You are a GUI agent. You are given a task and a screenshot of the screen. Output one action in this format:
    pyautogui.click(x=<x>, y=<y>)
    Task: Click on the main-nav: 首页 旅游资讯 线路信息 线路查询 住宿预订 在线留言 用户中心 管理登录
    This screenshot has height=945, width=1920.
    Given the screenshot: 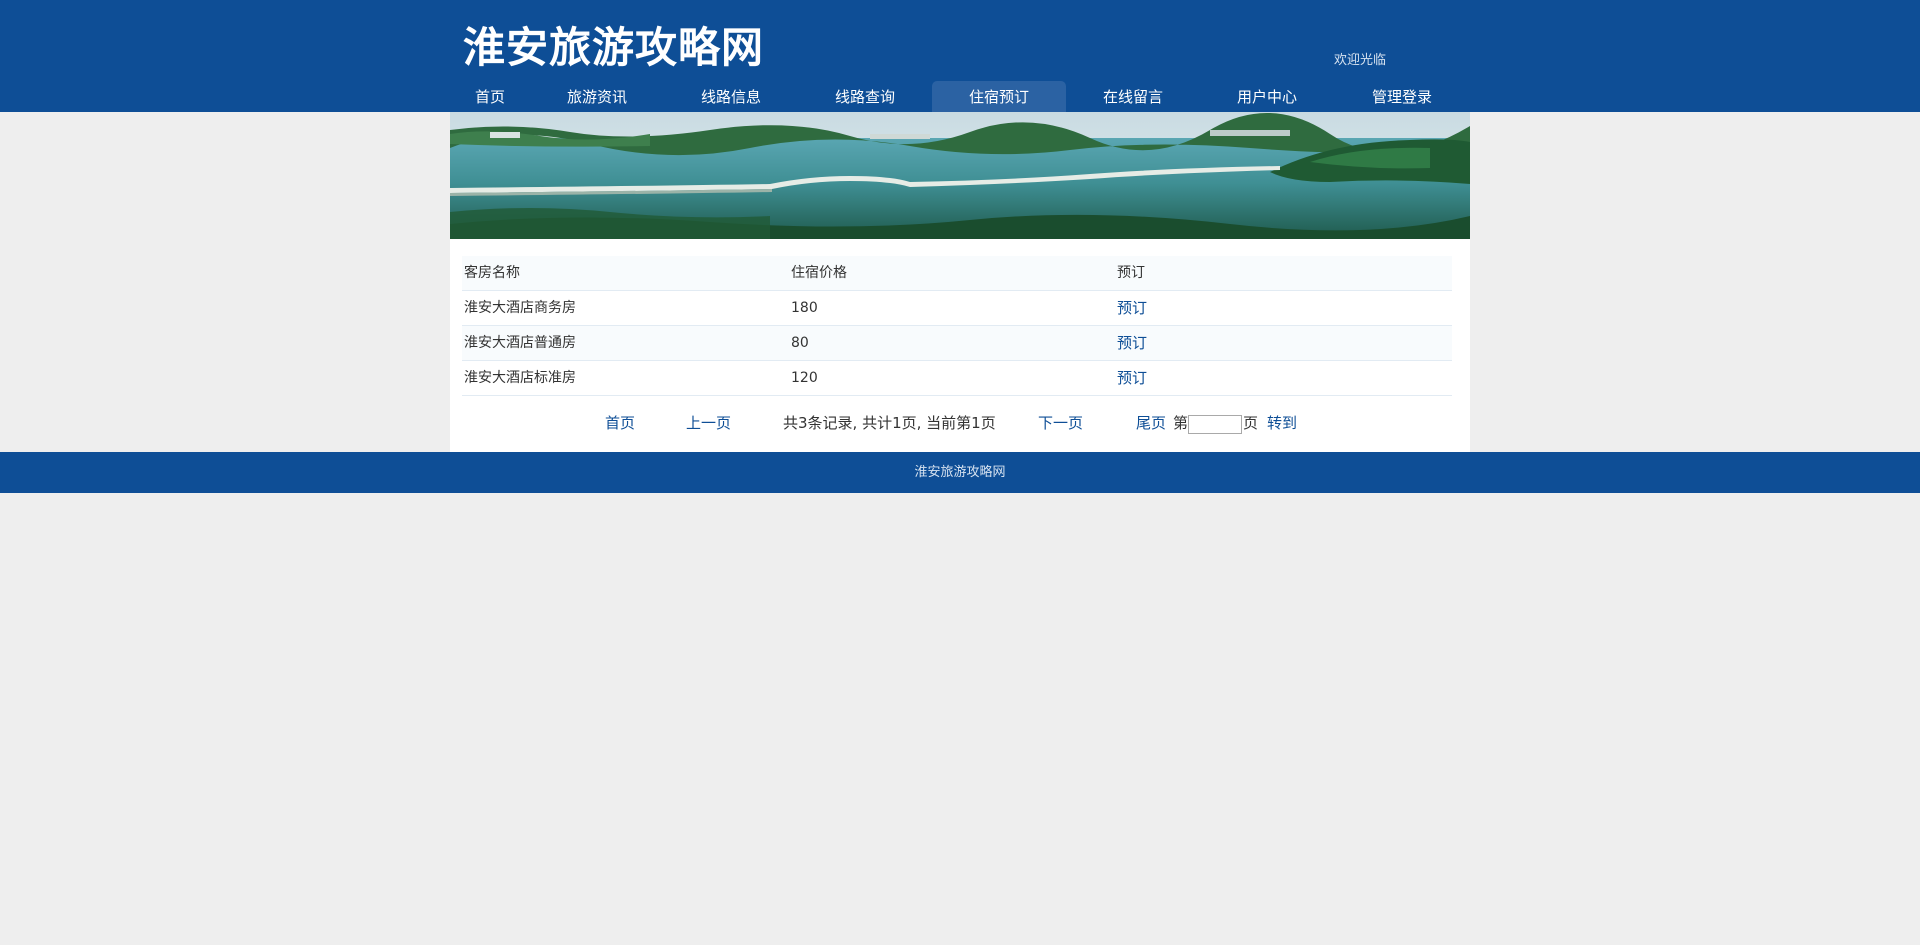 What is the action you would take?
    pyautogui.click(x=960, y=96)
    